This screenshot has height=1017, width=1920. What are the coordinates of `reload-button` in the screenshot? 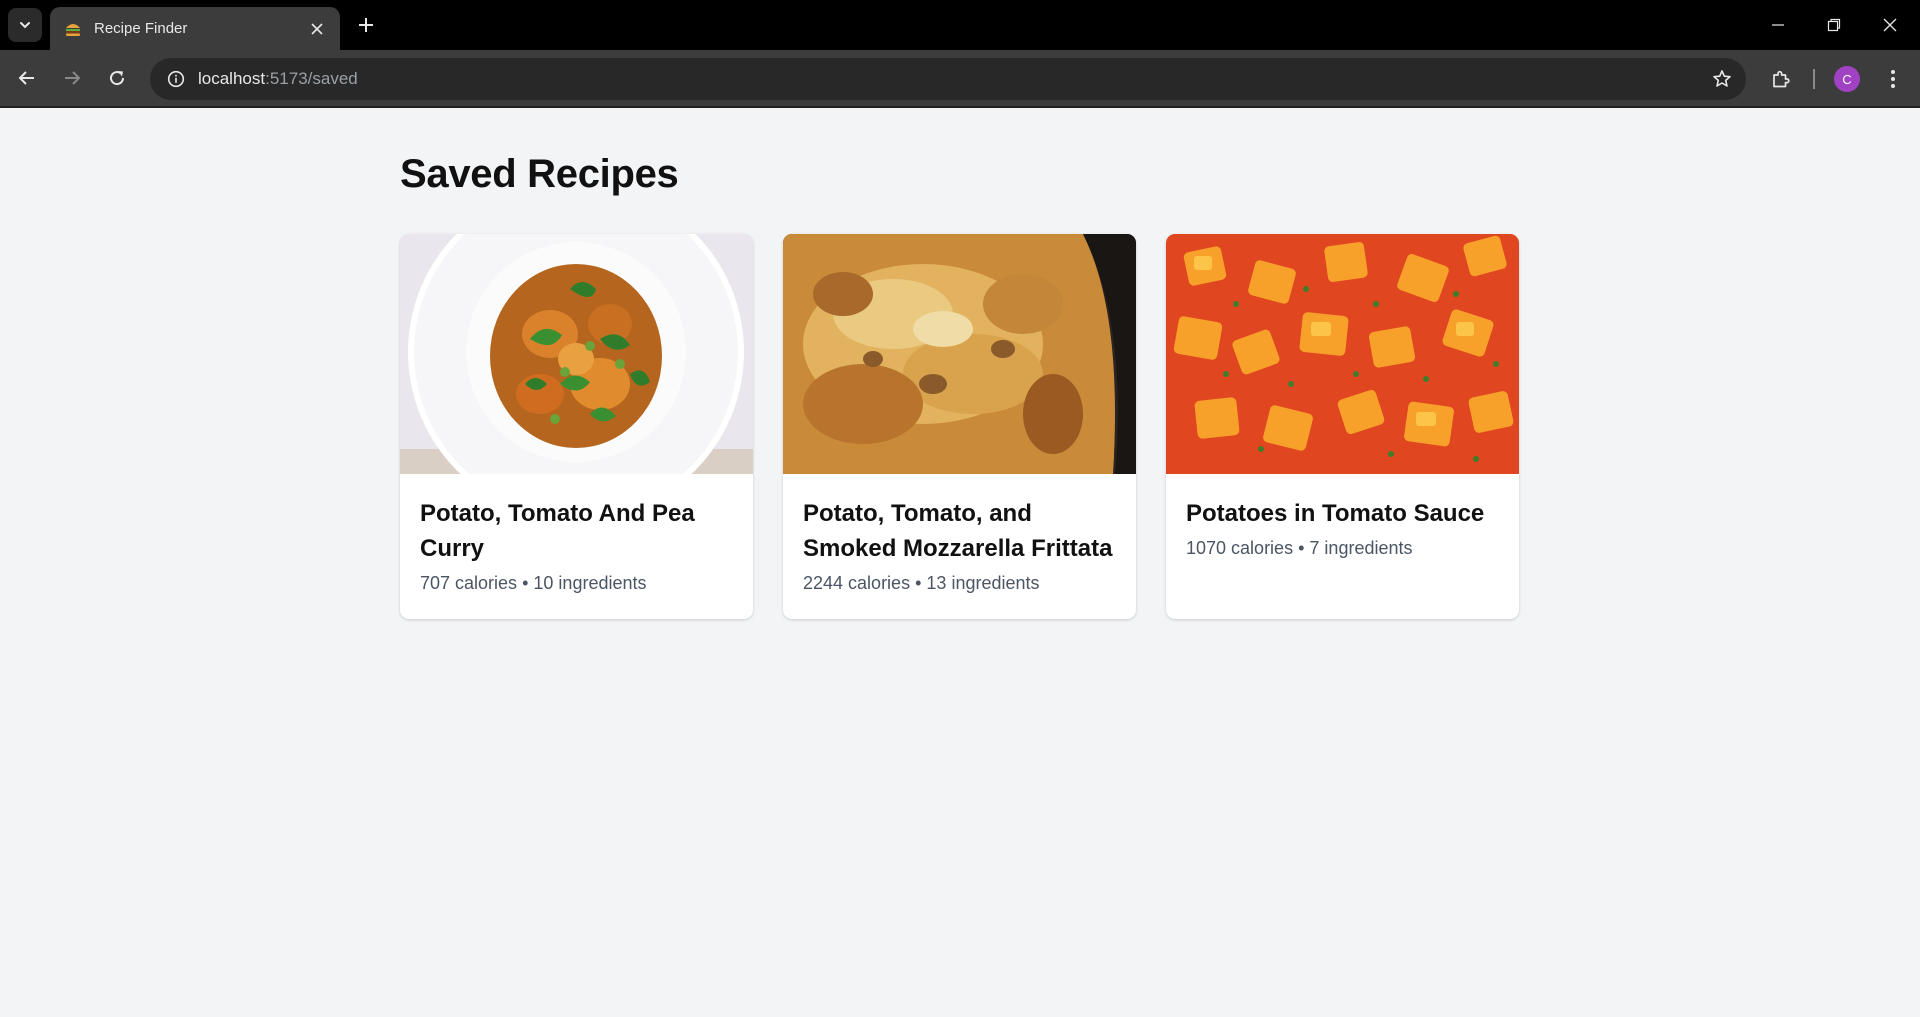 It's located at (117, 78).